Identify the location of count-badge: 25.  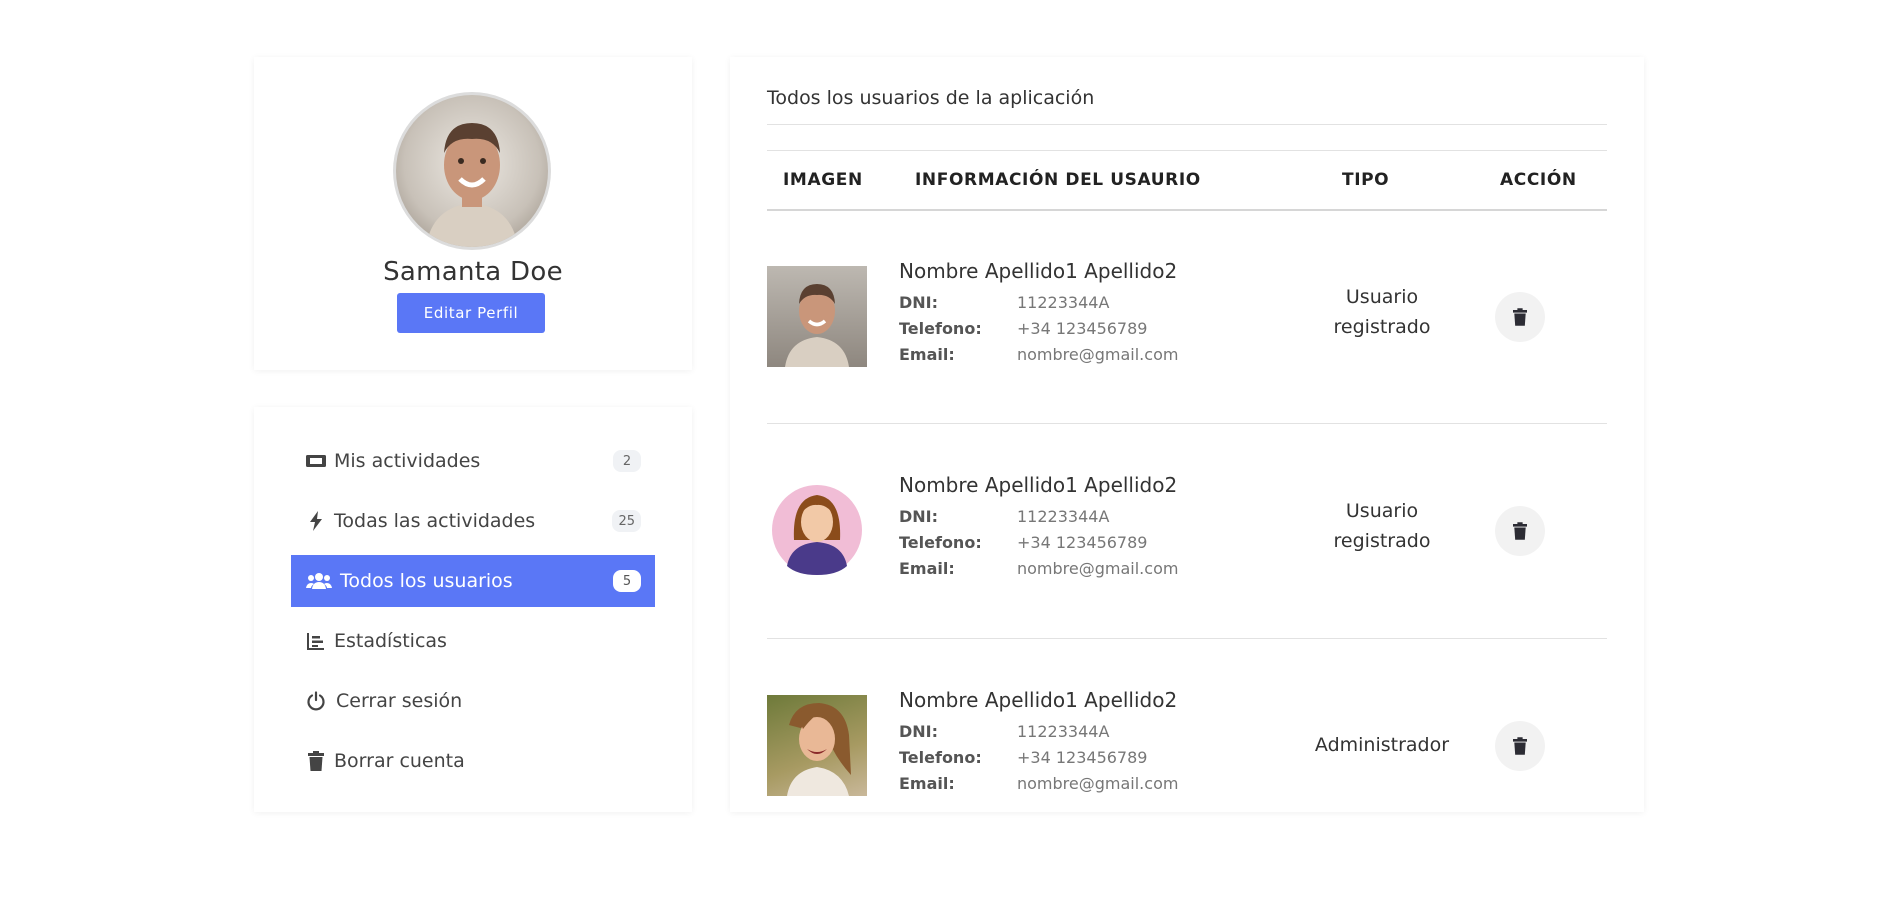
(626, 521).